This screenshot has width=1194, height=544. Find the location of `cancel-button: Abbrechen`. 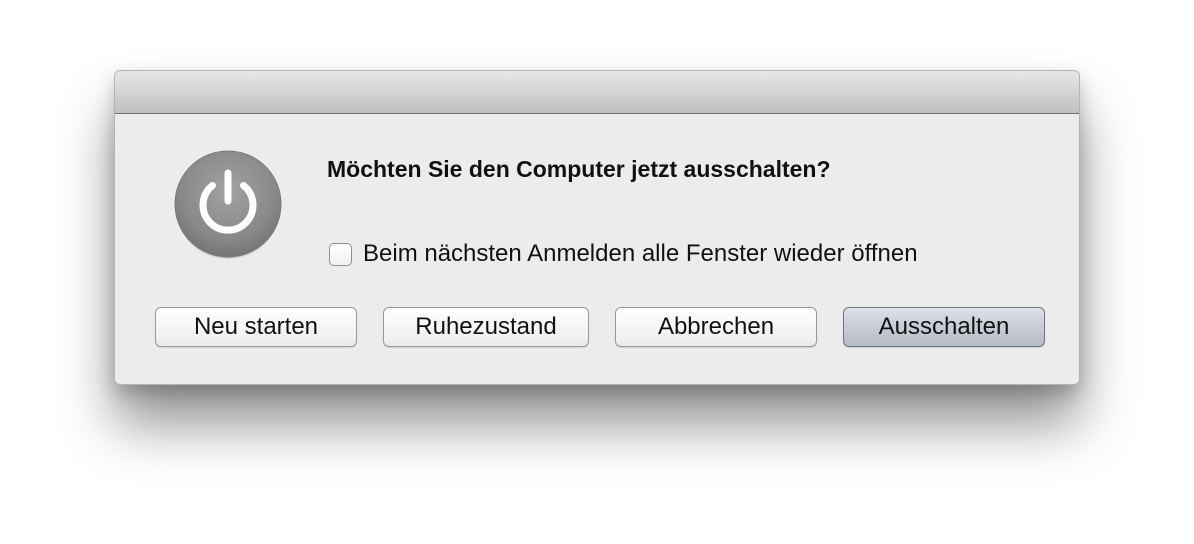

cancel-button: Abbrechen is located at coordinates (716, 327).